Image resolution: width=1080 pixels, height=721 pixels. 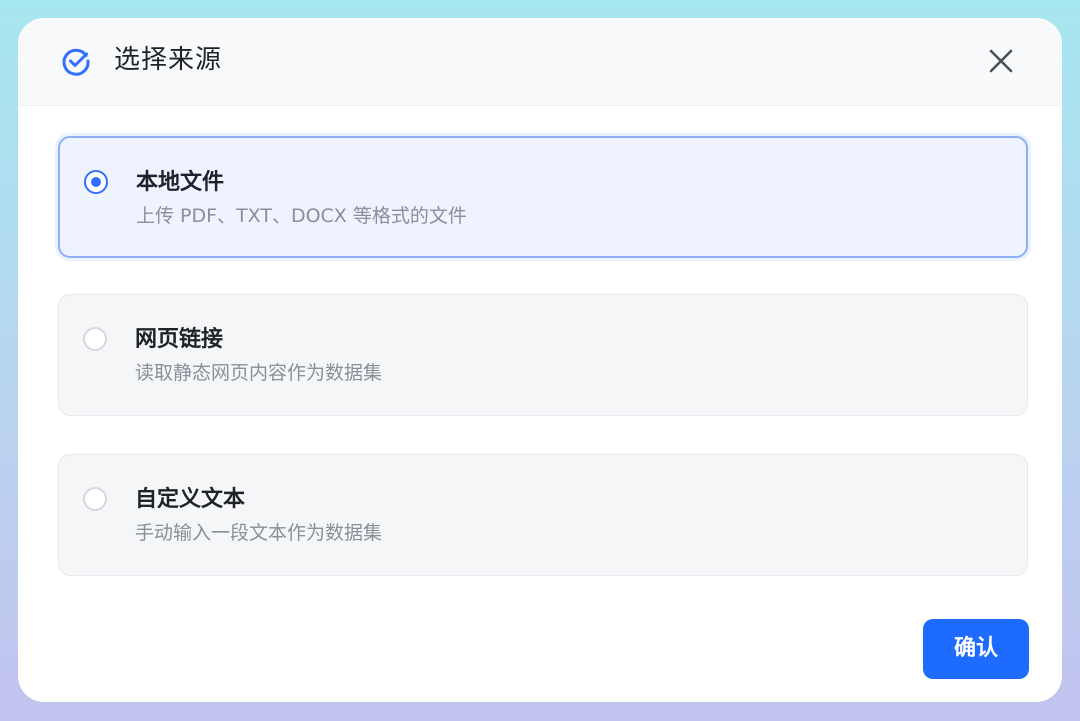 I want to click on option-description: 读取静态网页内容作为数据集, so click(x=259, y=373).